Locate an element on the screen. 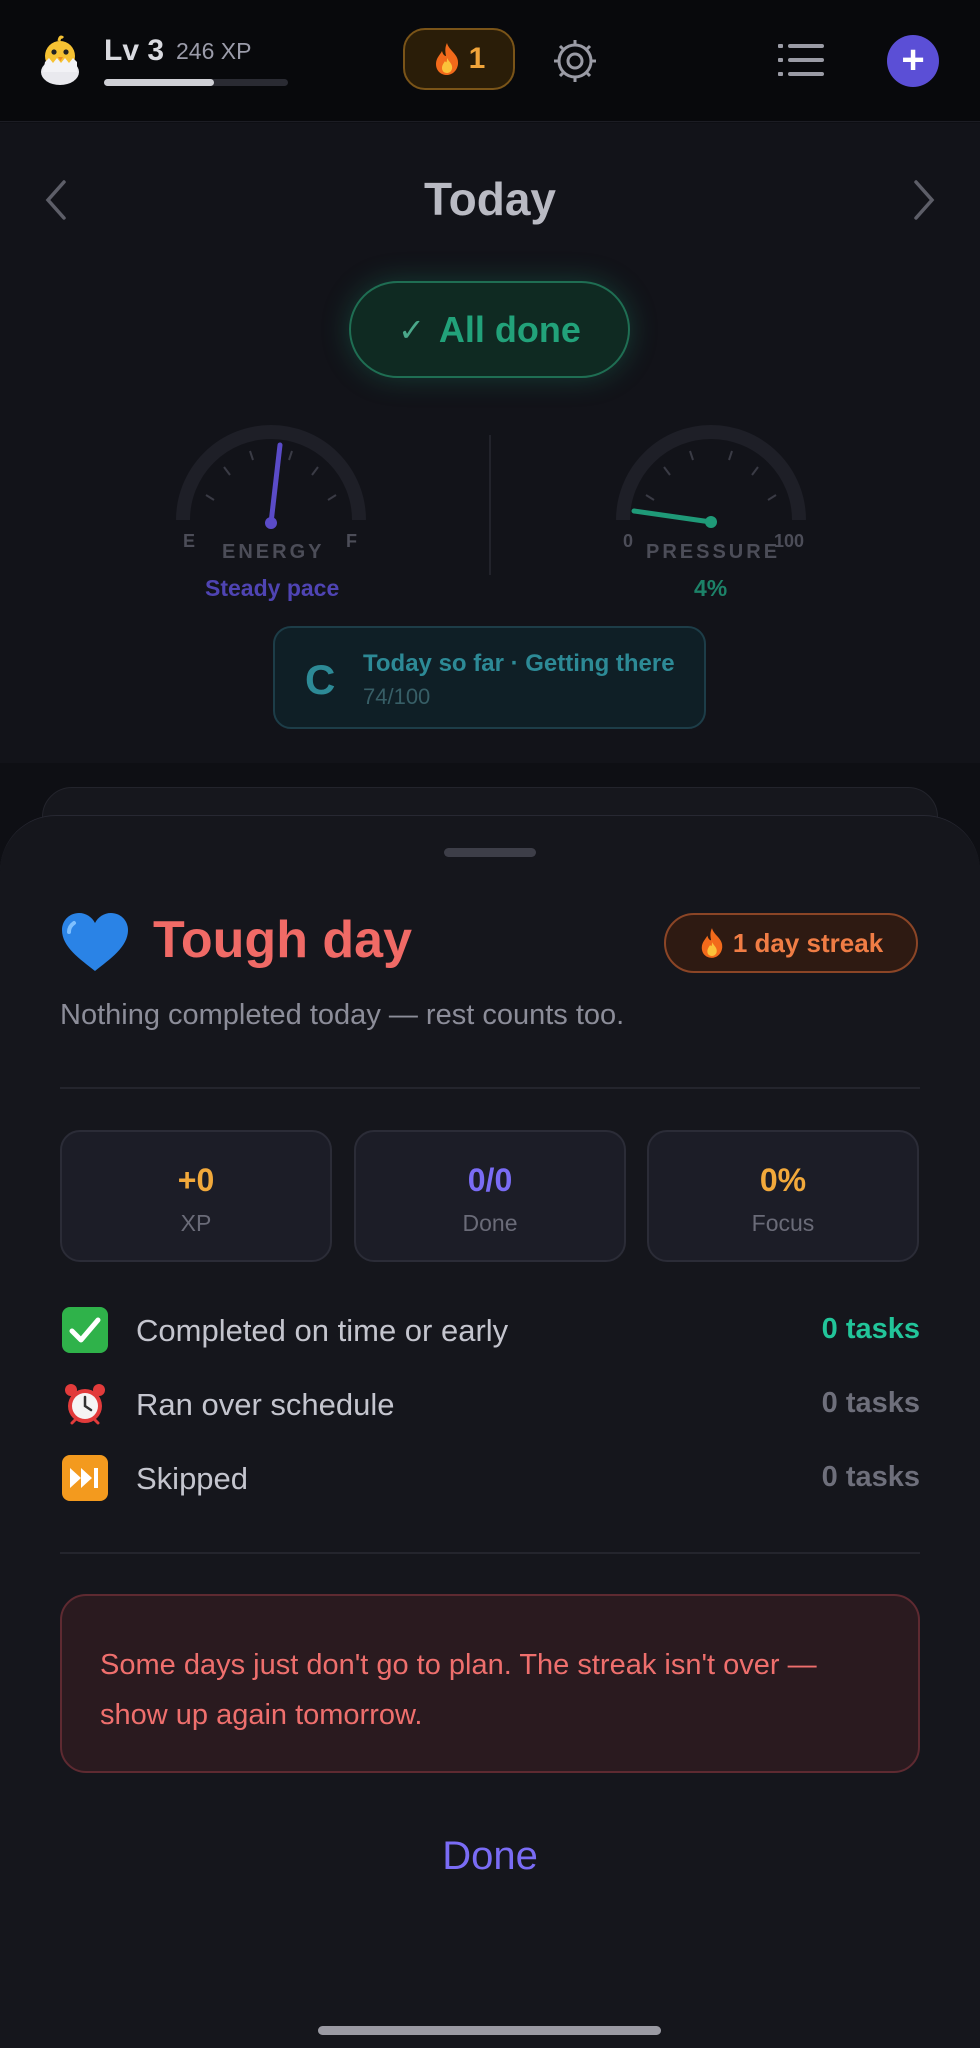 Image resolution: width=980 pixels, height=2048 pixels. all-done-badge: ✓ All done is located at coordinates (489, 329).